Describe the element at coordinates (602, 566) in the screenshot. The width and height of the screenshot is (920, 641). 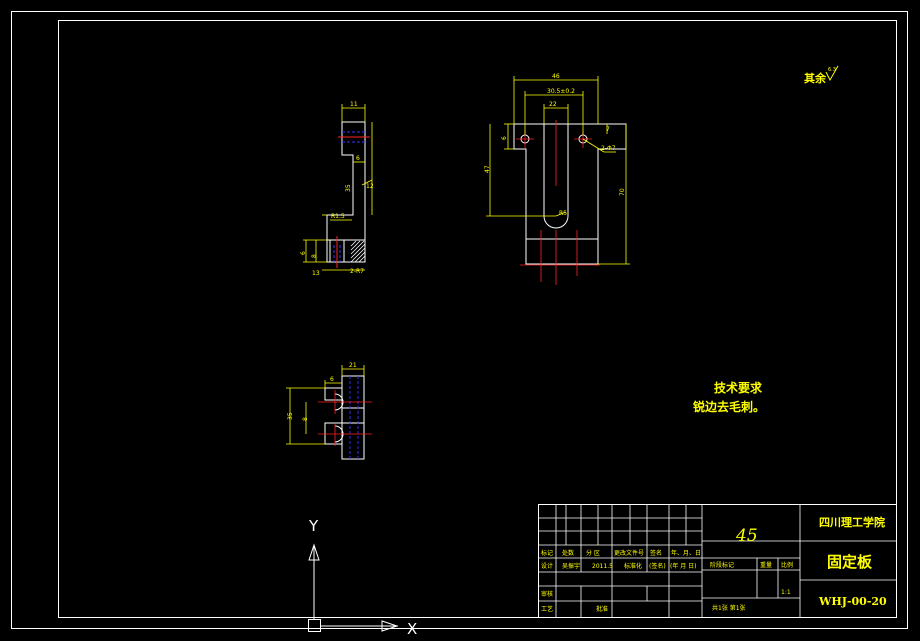
I see `svg-text: 2011.5` at that location.